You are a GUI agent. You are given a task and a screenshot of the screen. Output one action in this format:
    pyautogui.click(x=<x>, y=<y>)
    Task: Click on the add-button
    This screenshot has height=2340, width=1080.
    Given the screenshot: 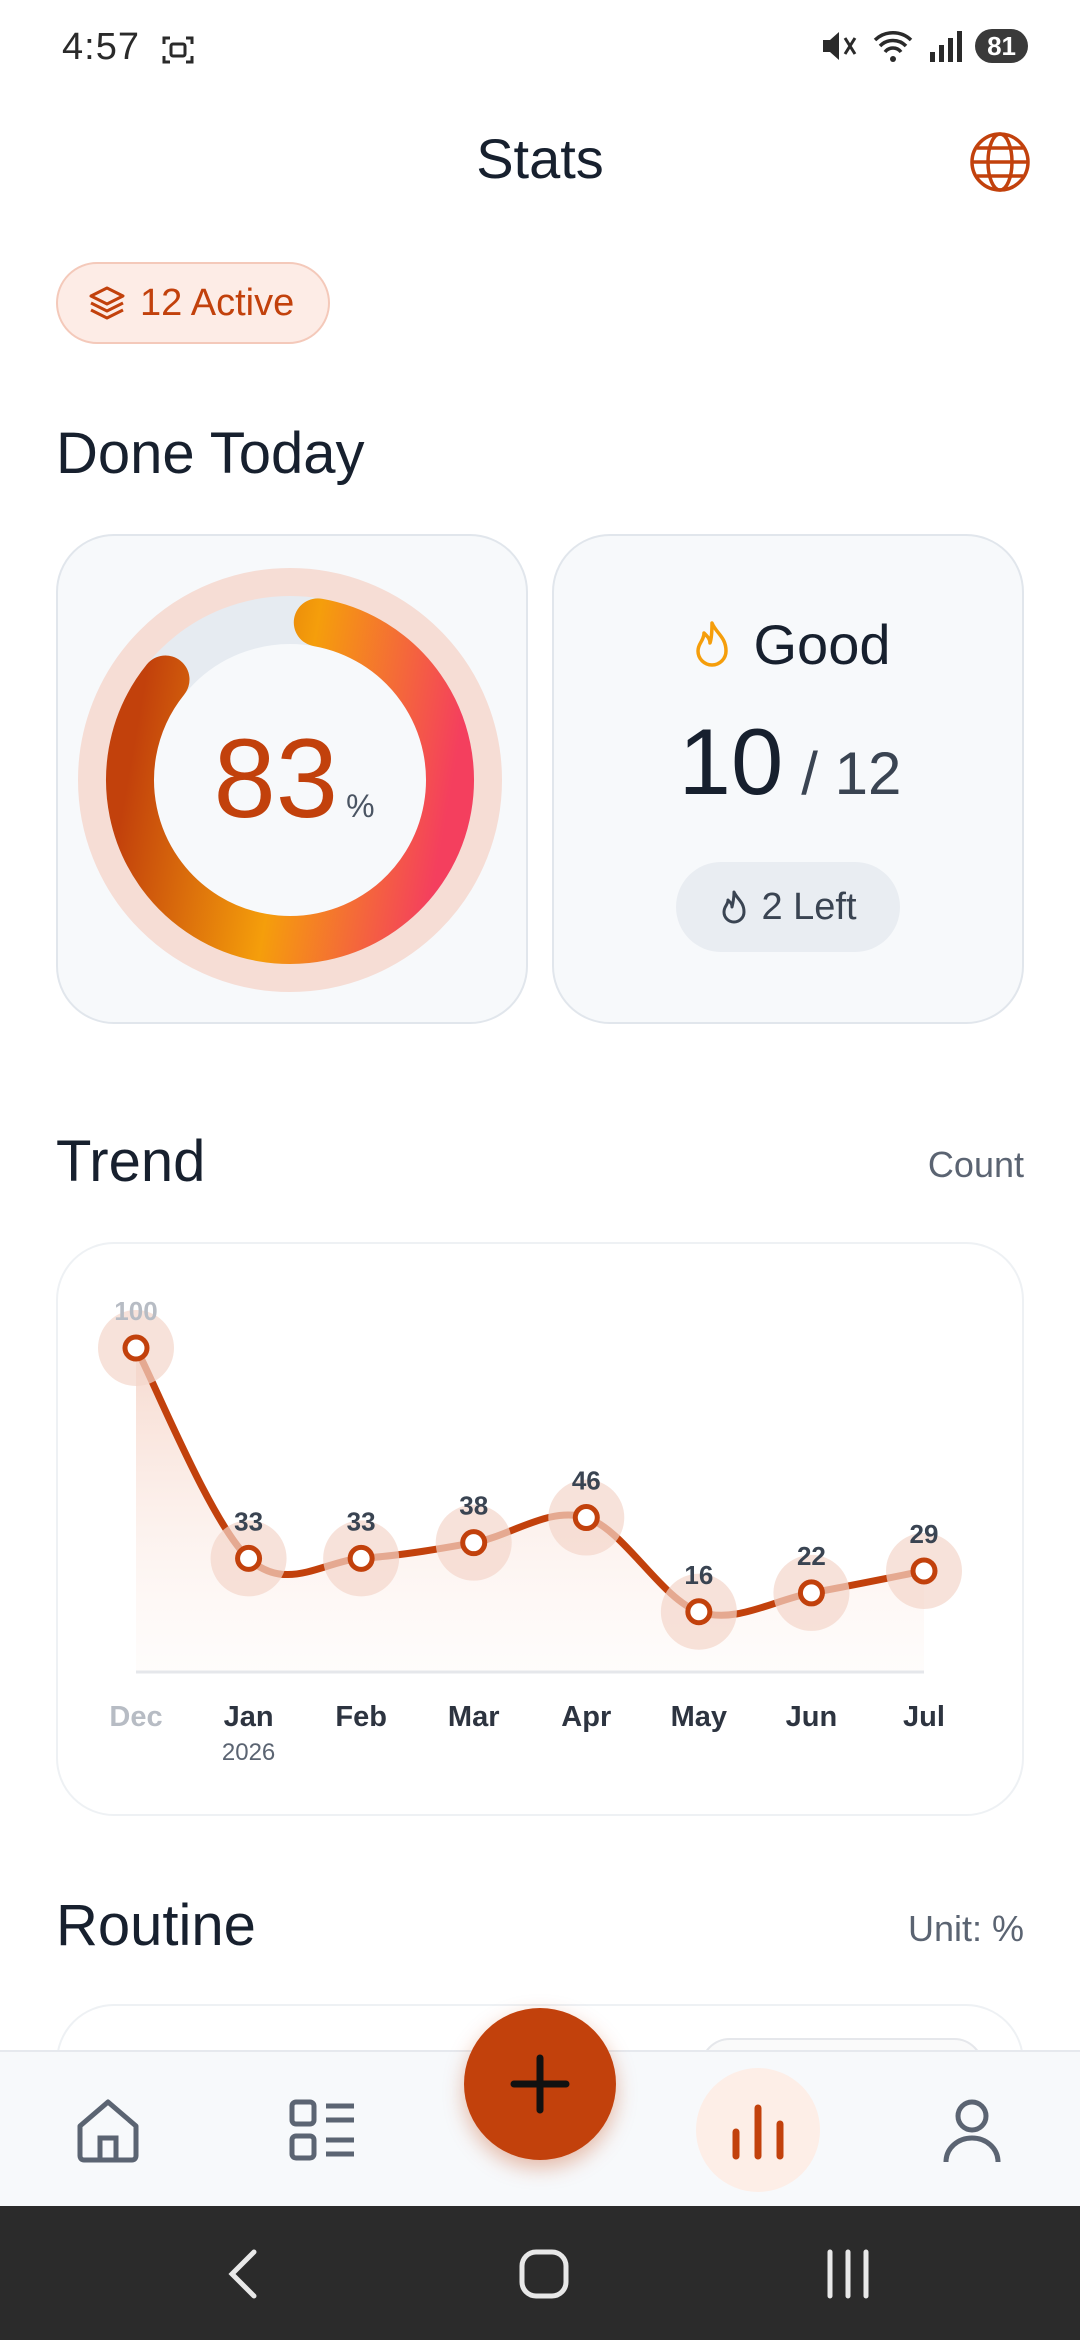 What is the action you would take?
    pyautogui.click(x=540, y=2084)
    